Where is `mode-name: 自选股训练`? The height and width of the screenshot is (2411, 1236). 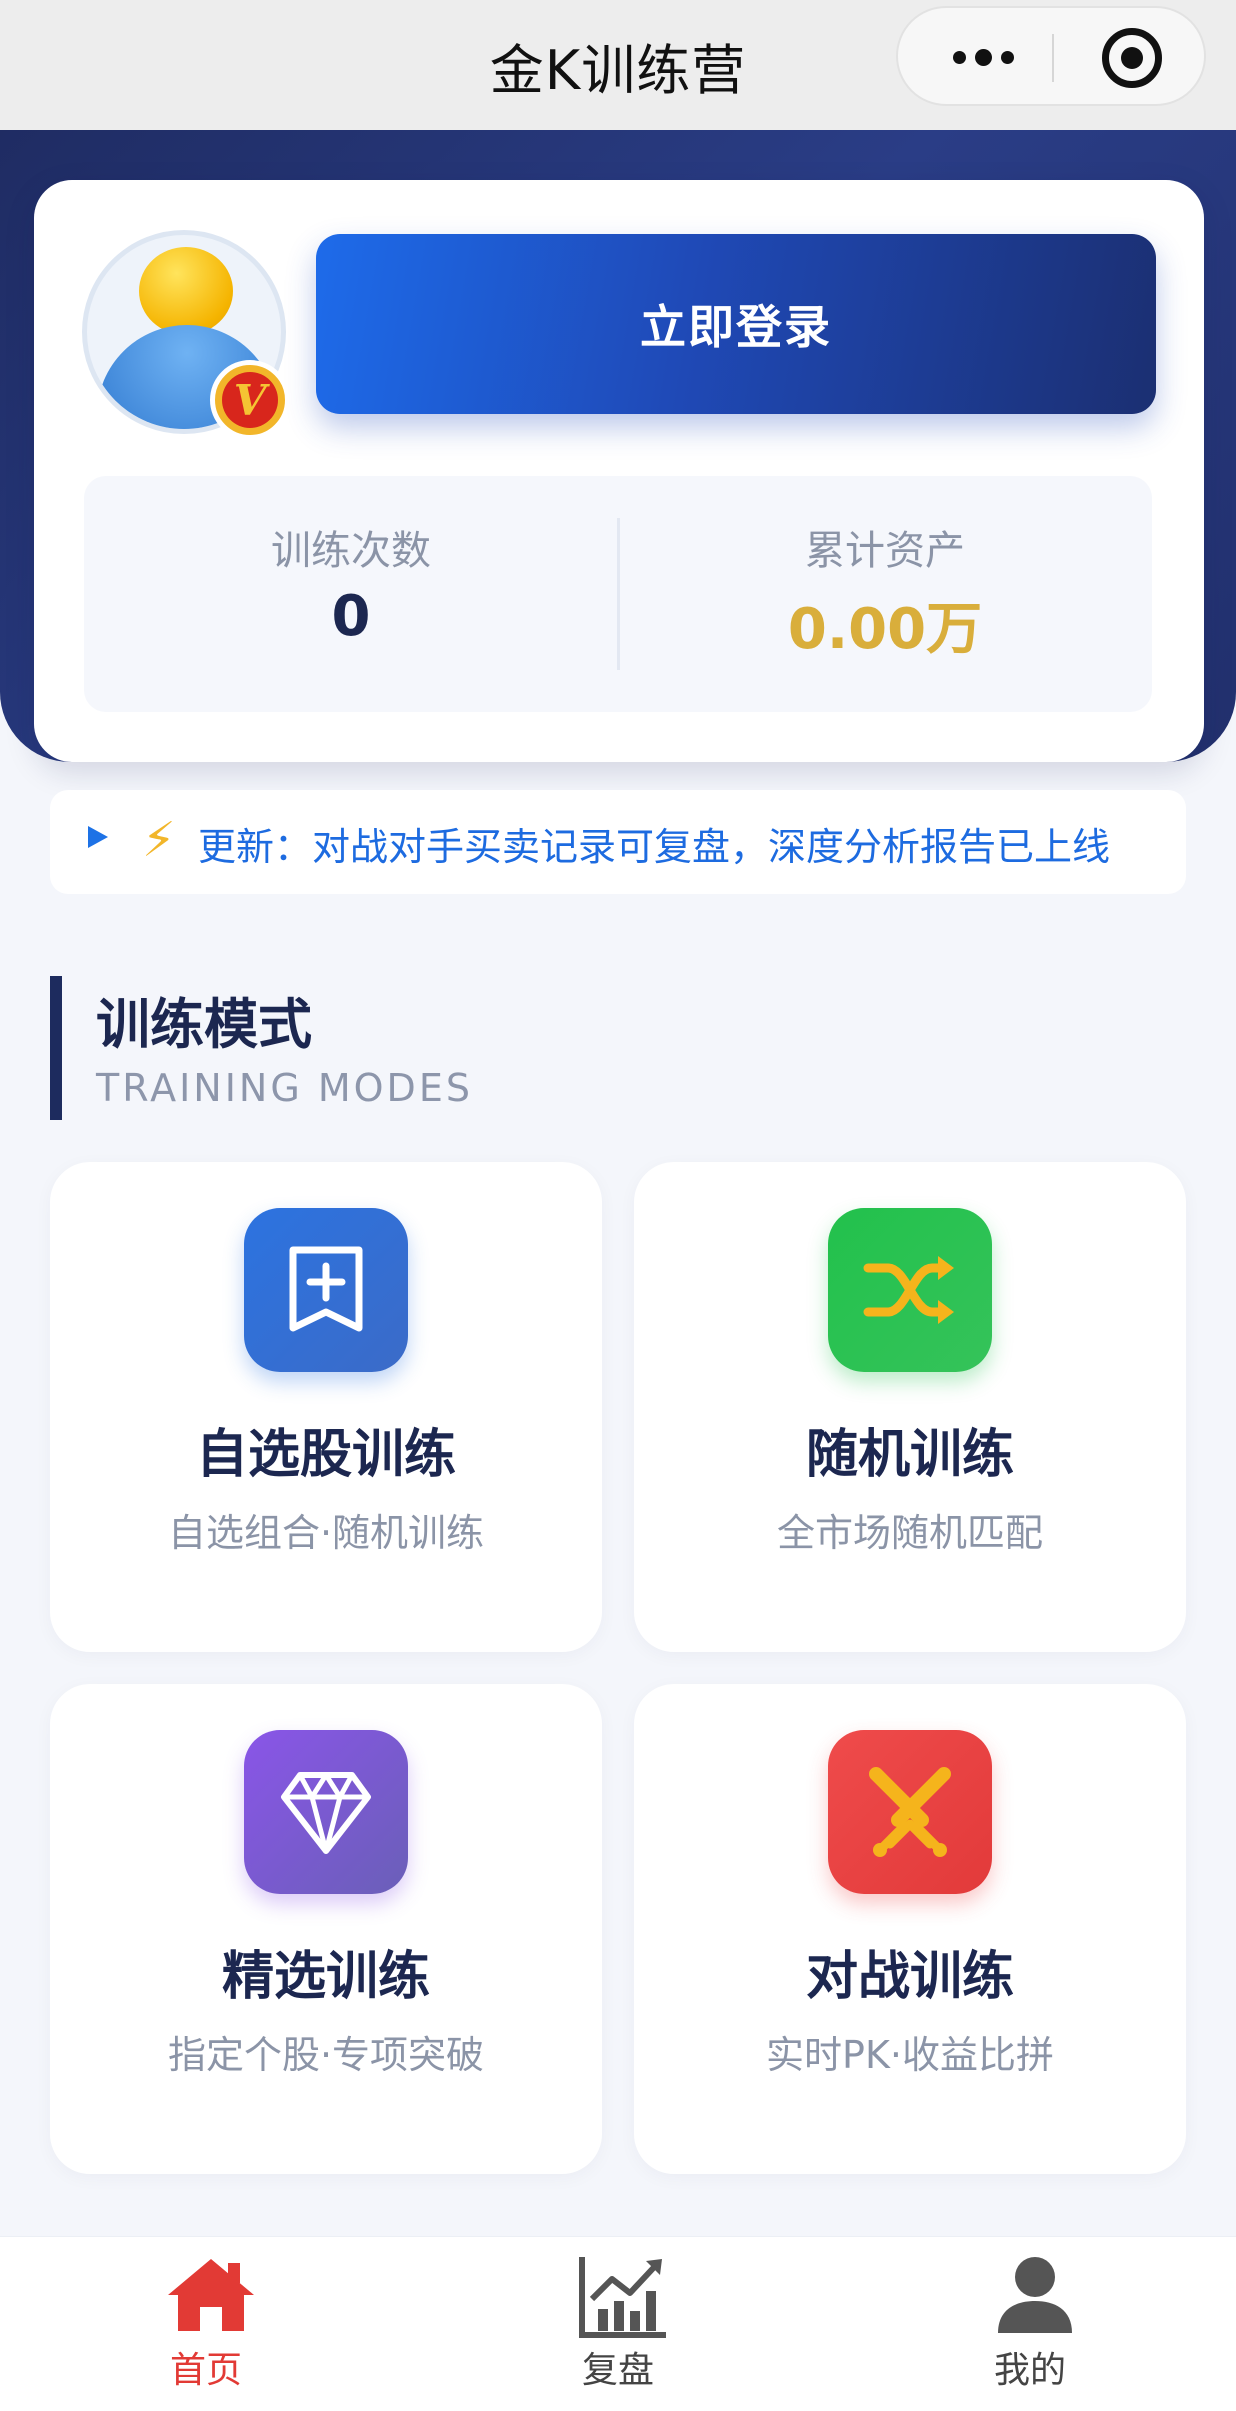 mode-name: 自选股训练 is located at coordinates (325, 1455).